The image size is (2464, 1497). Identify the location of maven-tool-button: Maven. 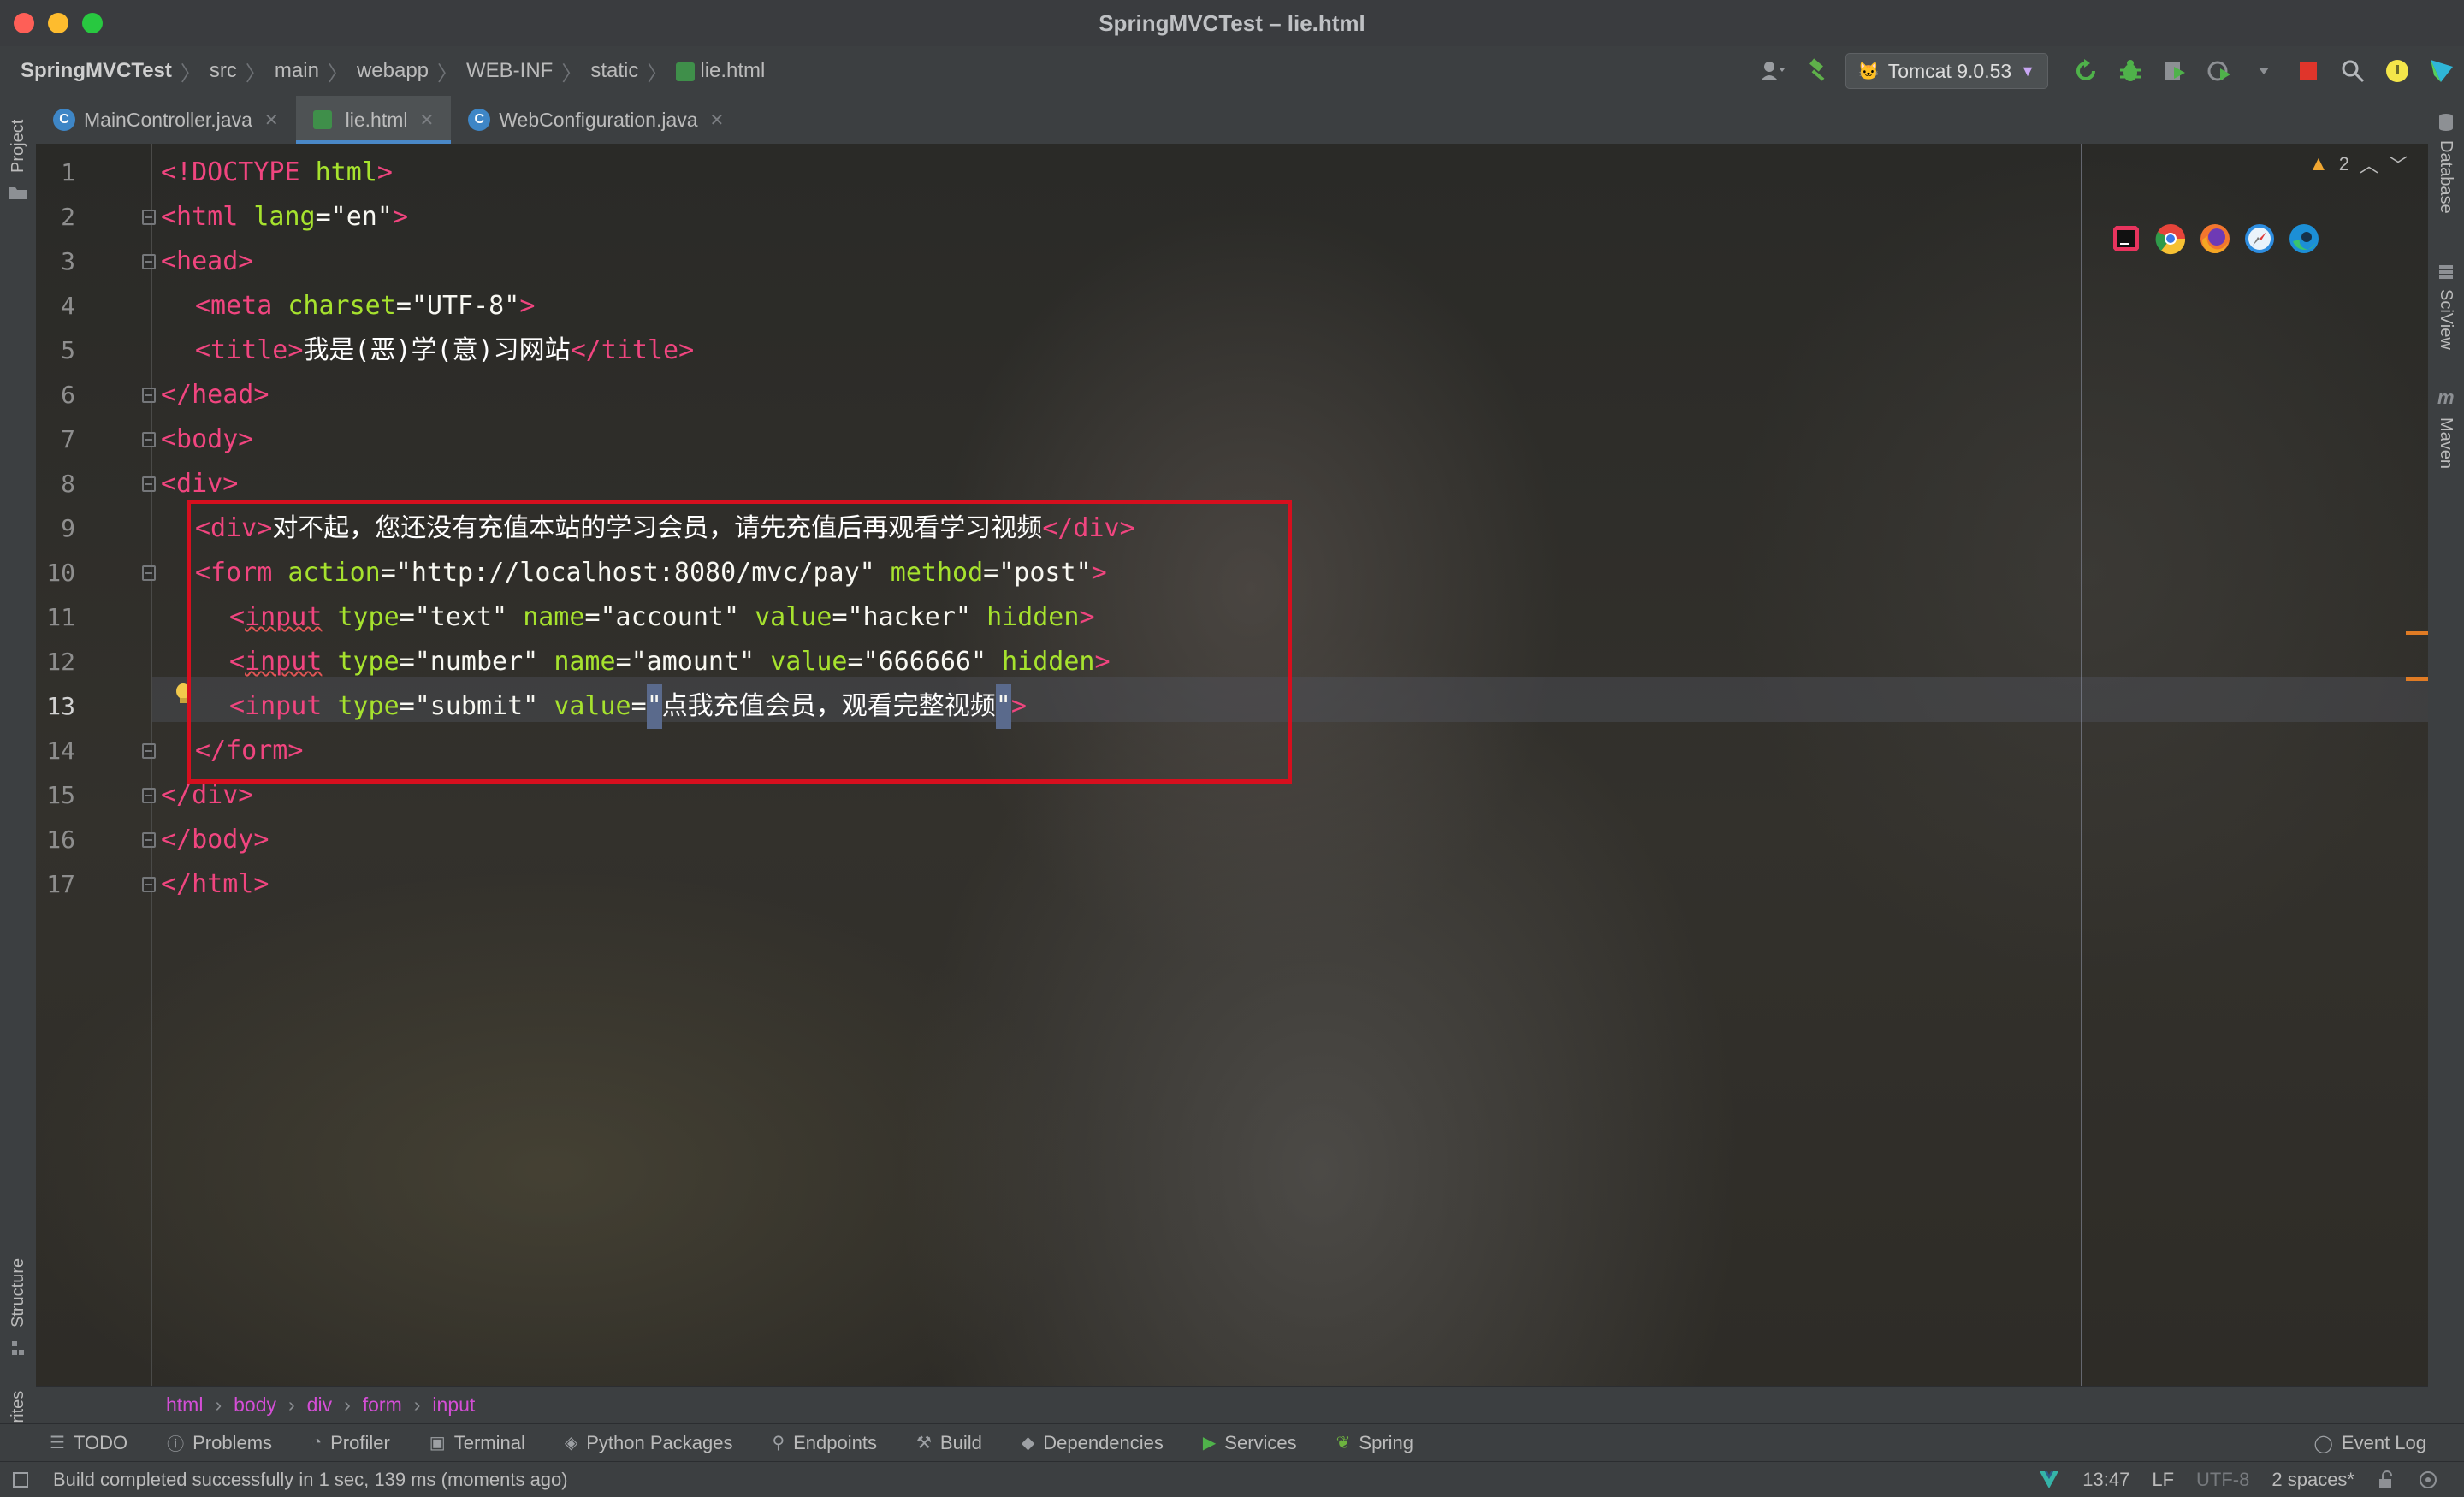
(2445, 443).